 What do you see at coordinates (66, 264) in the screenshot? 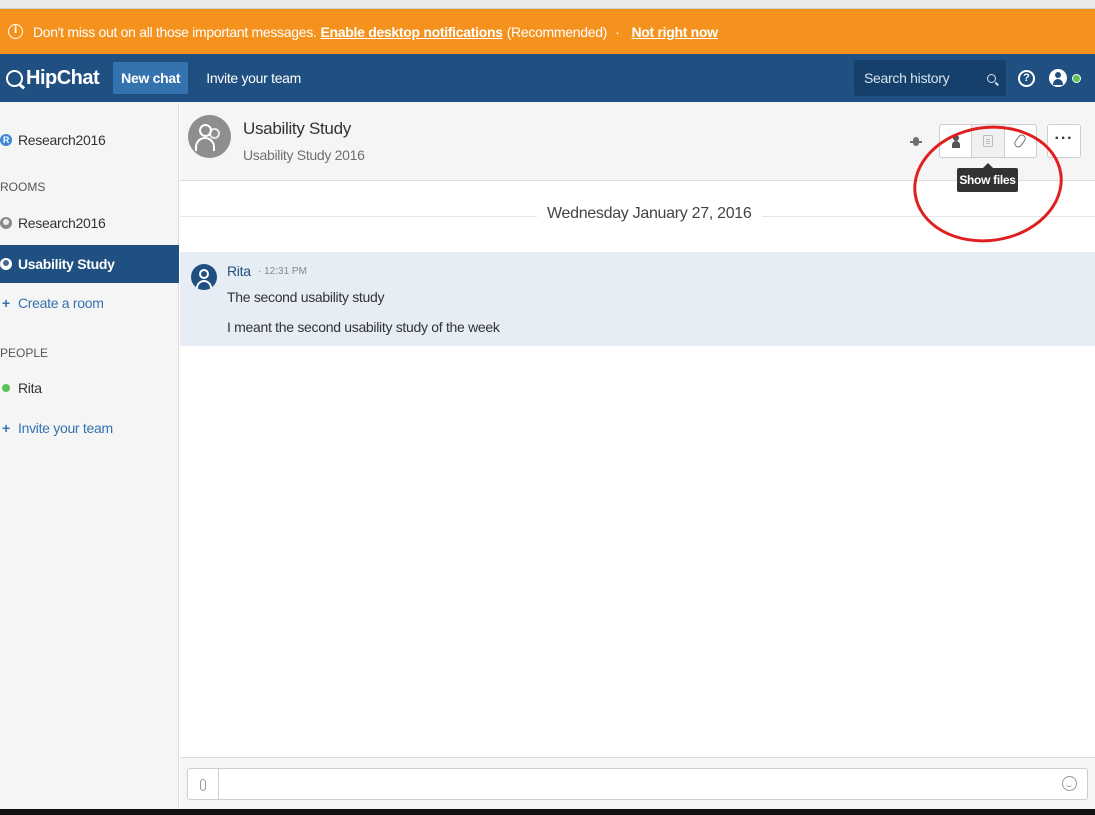
I see `sidebar-item-label: Usability Study` at bounding box center [66, 264].